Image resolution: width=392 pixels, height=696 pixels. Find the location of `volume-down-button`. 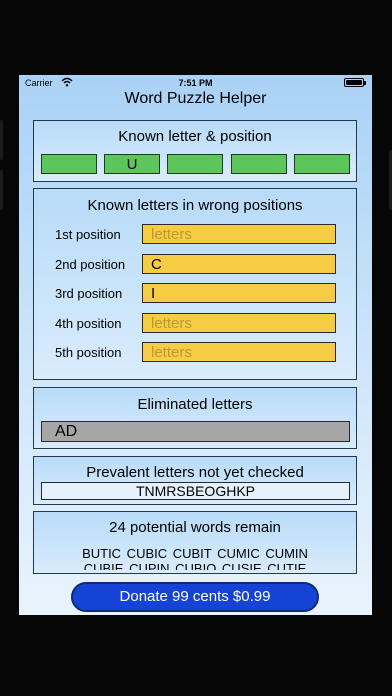

volume-down-button is located at coordinates (1, 190).